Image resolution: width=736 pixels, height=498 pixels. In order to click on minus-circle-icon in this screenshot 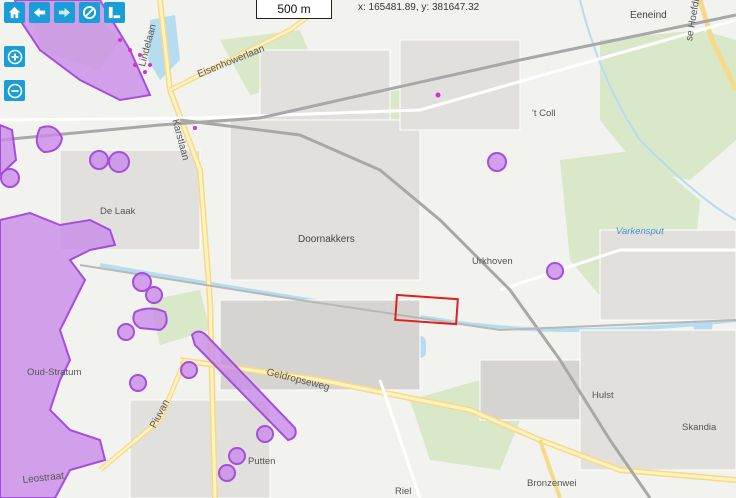, I will do `click(14, 90)`.